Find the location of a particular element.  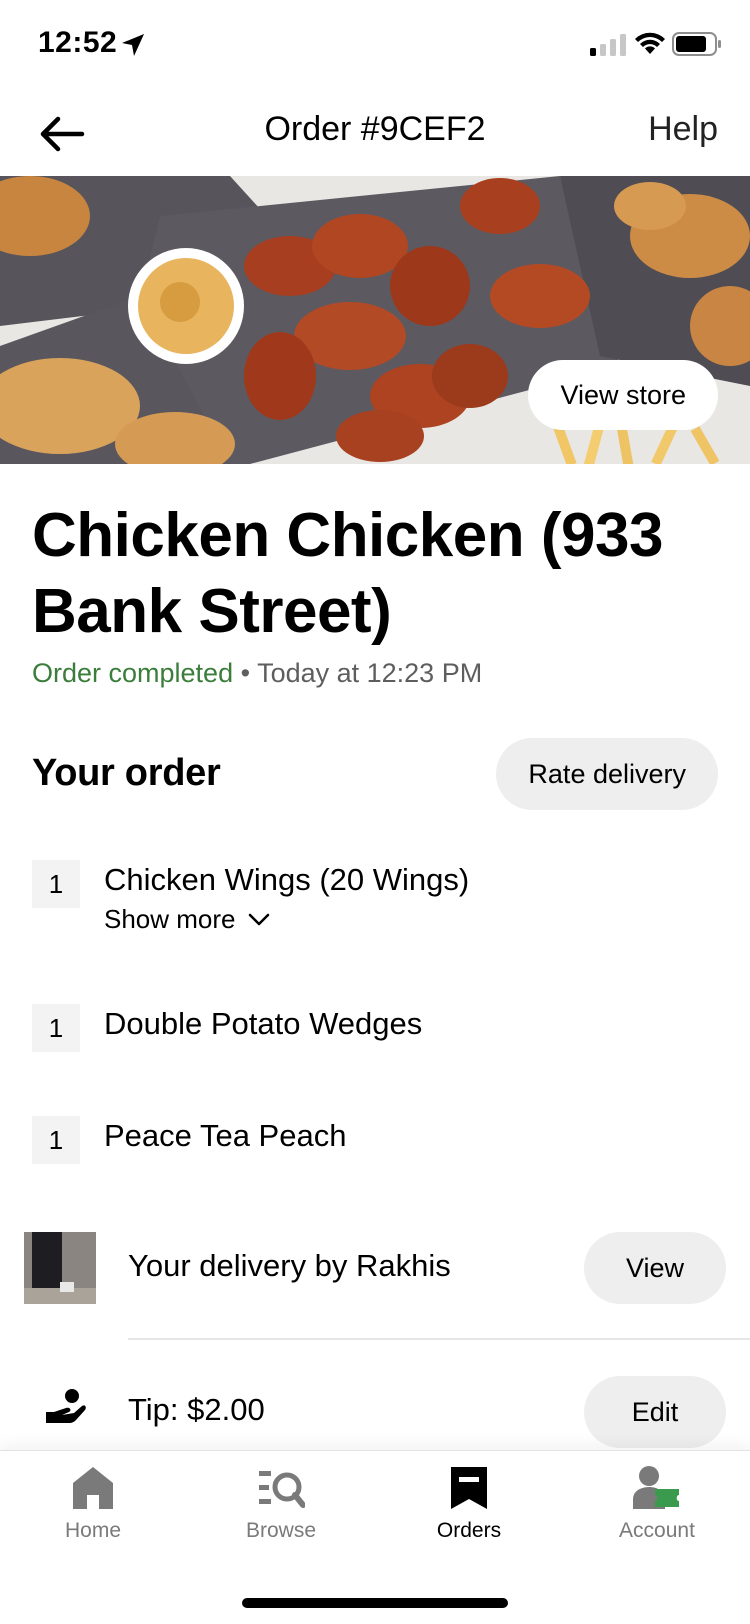

order-status-line: Order completed • Today at 12:23 PM is located at coordinates (257, 673).